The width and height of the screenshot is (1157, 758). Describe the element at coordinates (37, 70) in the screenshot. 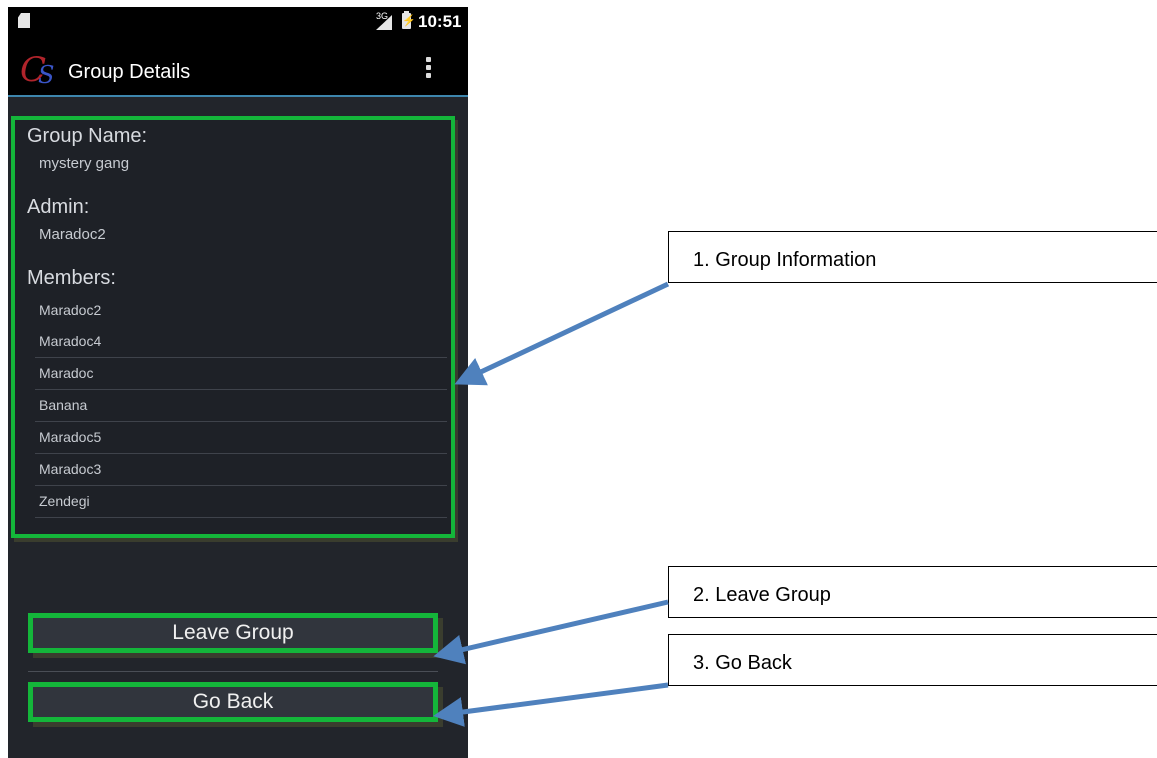

I see `app-logo-icon: C S` at that location.